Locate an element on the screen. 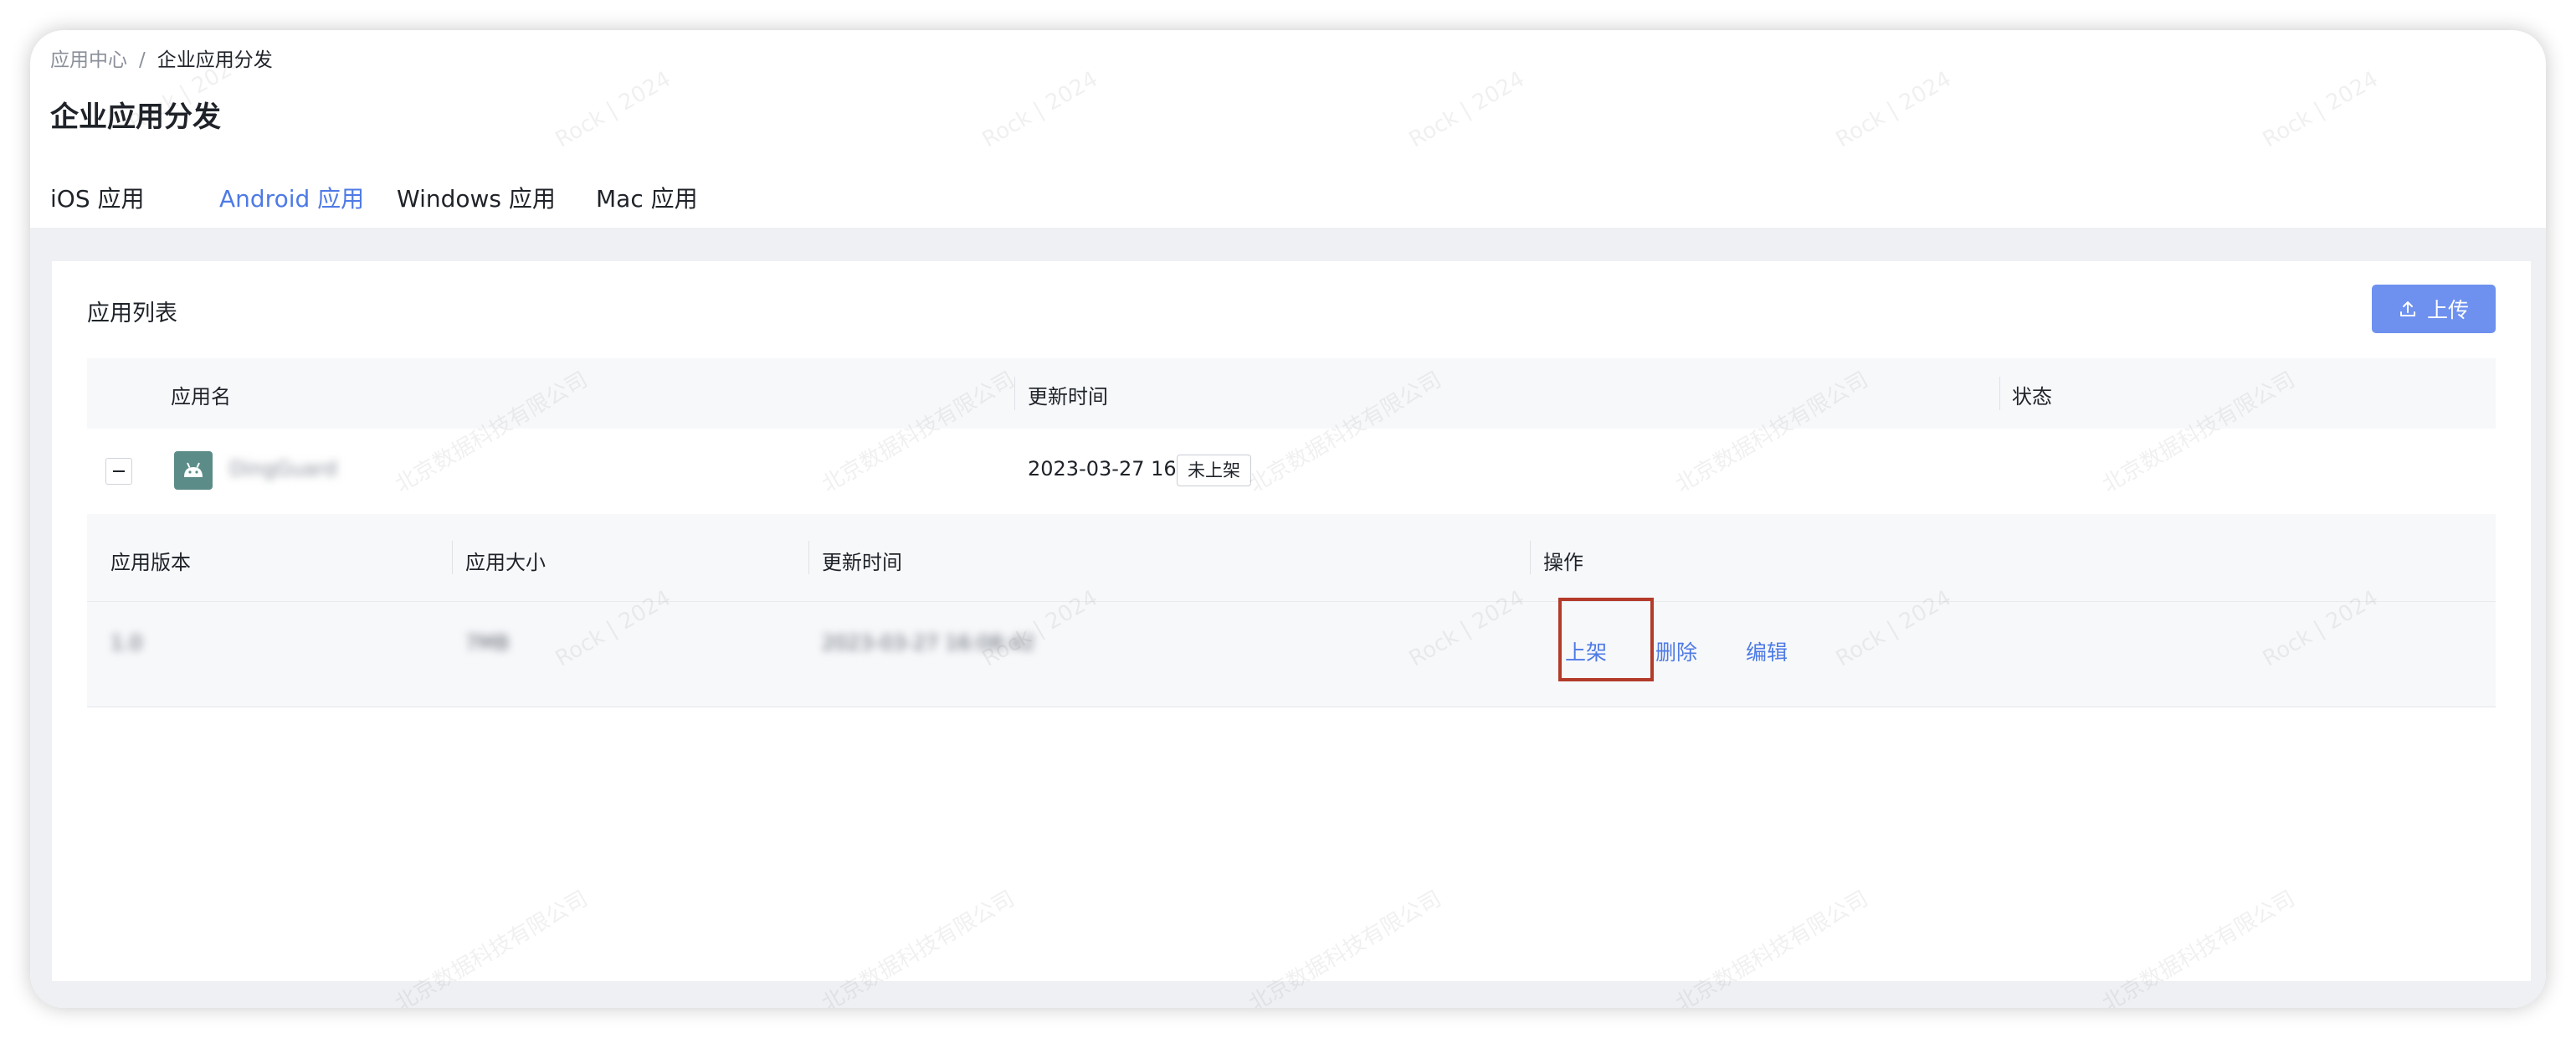  breadcrumb: 应用中心 / 企业应用分发 is located at coordinates (161, 58).